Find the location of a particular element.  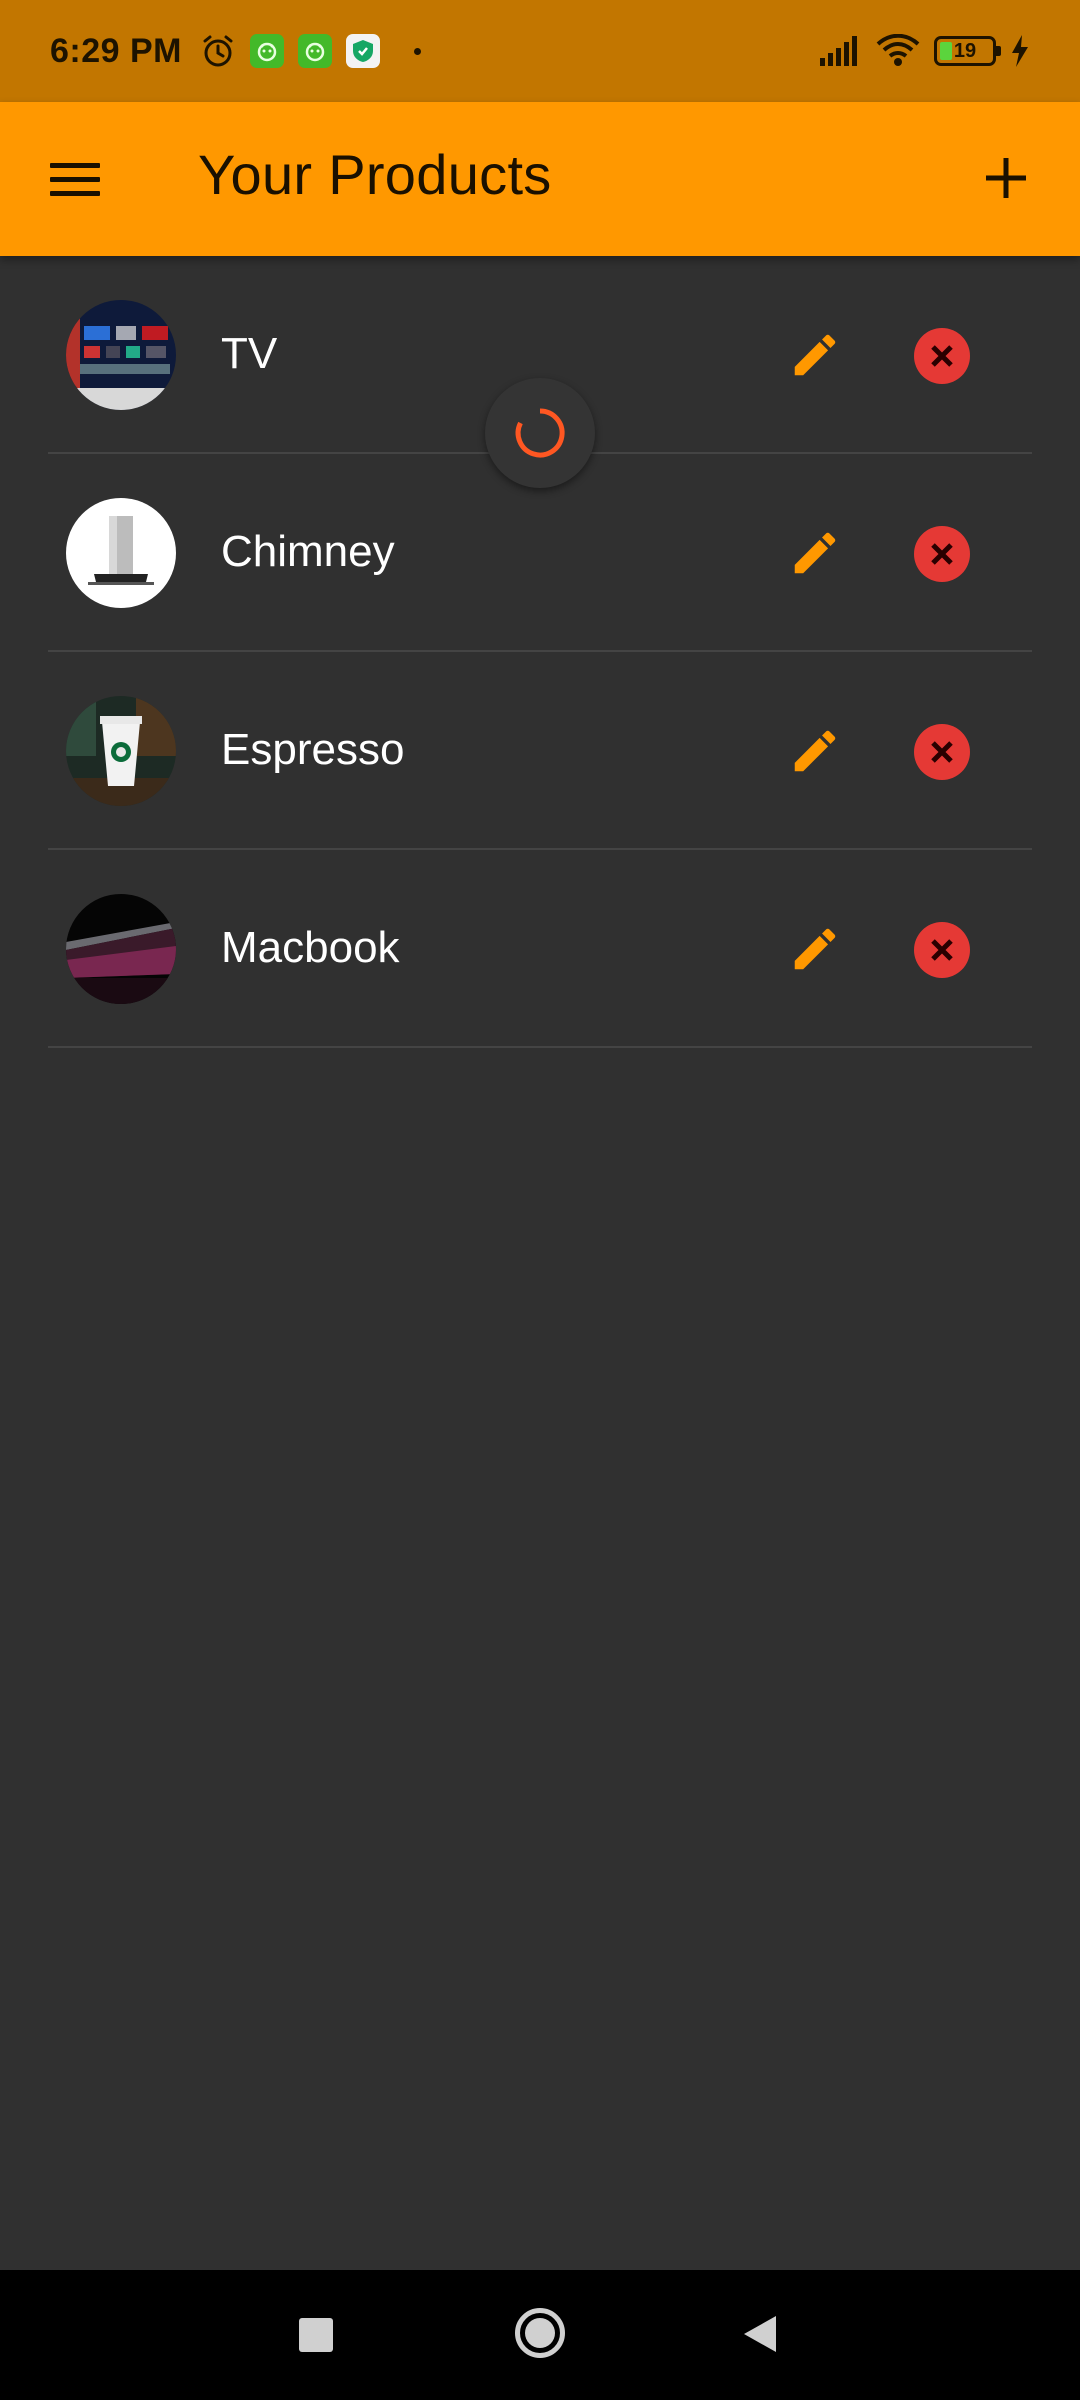

charging-icon is located at coordinates (1020, 51).